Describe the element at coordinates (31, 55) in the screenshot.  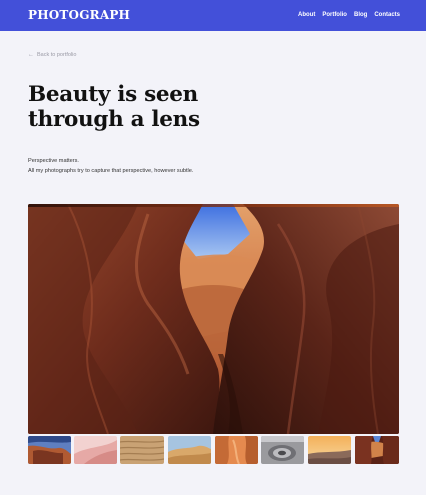
I see `arrow-left-icon: ←` at that location.